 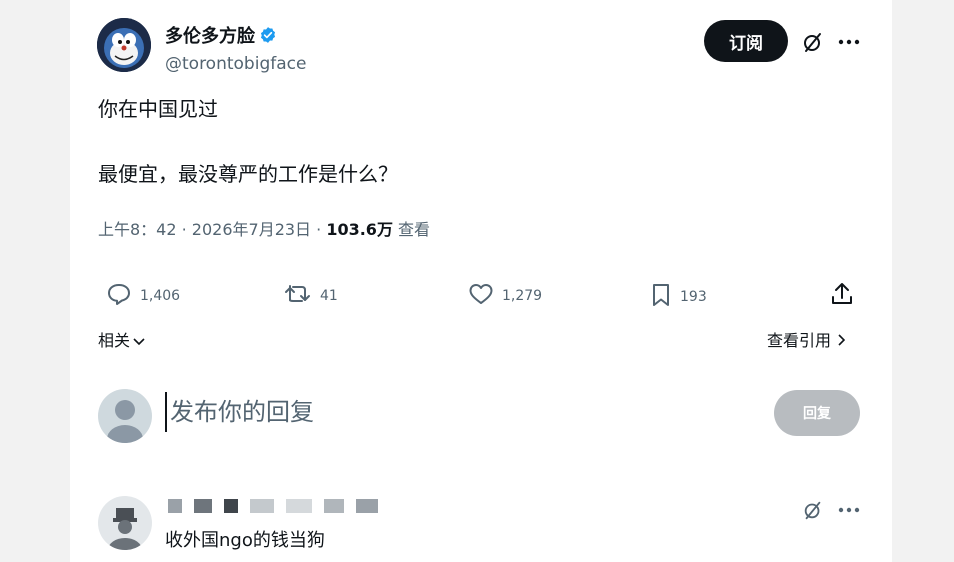 I want to click on share-icon, so click(x=842, y=296).